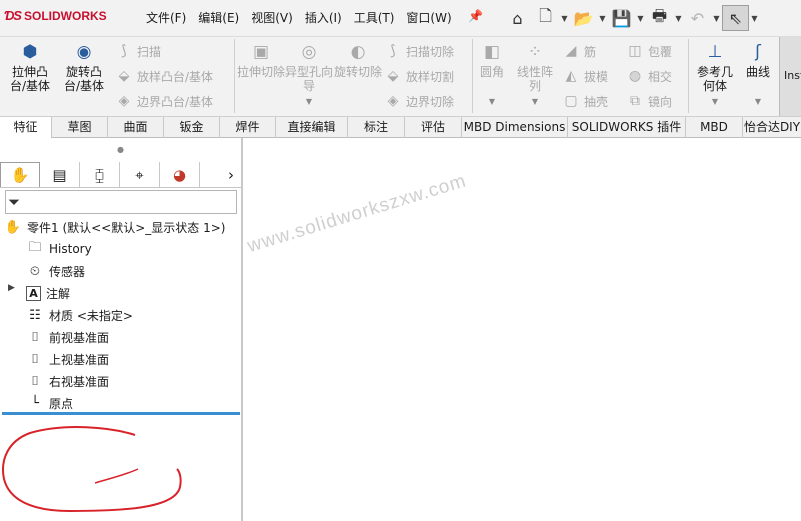 Image resolution: width=801 pixels, height=521 pixels. Describe the element at coordinates (716, 18) in the screenshot. I see `undo-dropdown-icon: ▼` at that location.